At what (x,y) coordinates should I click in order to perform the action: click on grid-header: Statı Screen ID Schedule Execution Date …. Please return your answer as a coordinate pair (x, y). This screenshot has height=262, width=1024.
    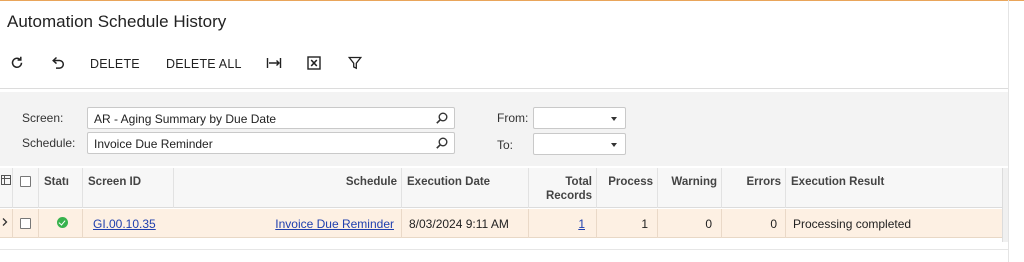
    Looking at the image, I should click on (501, 188).